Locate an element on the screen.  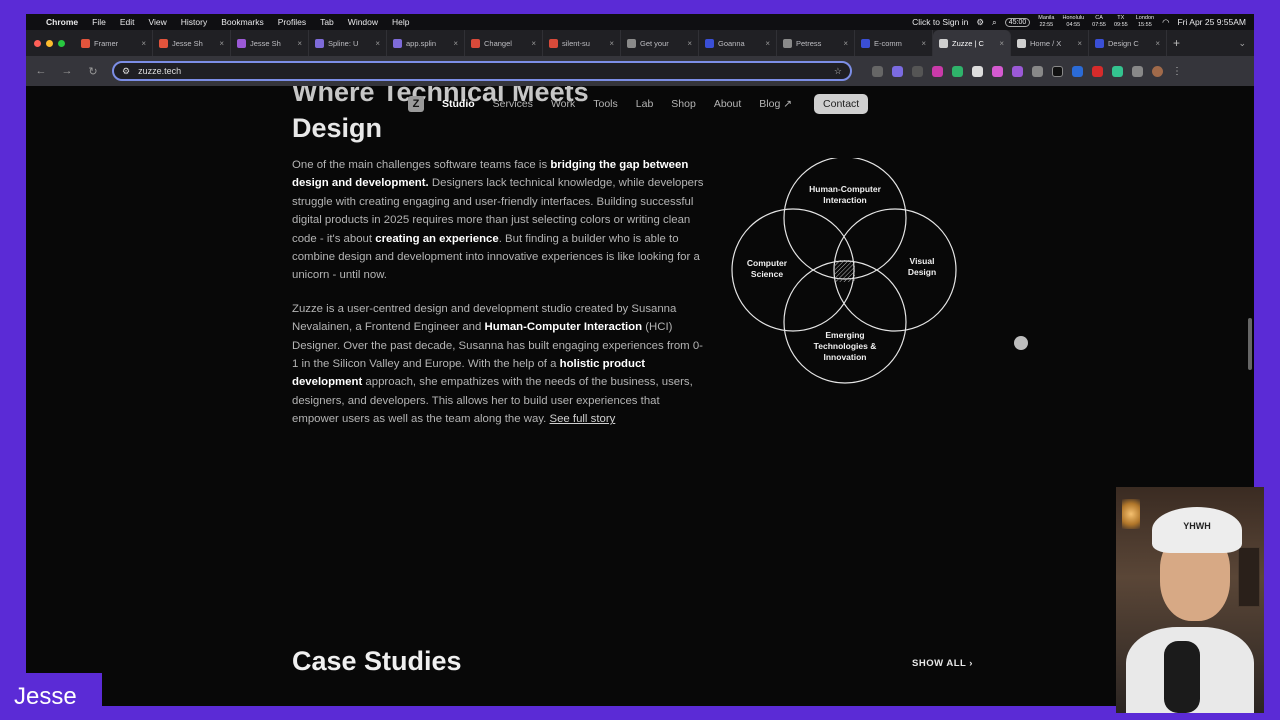
profile-avatar is located at coordinates (1157, 71).